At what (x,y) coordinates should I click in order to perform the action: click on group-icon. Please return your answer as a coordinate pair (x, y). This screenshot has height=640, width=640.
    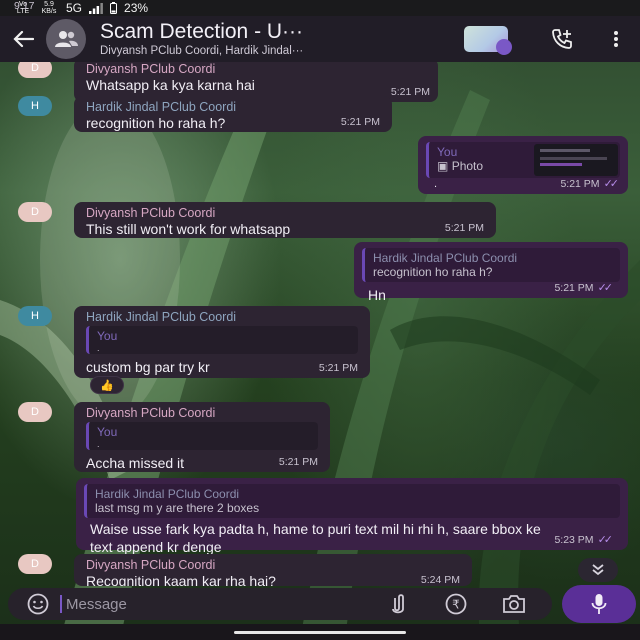
    Looking at the image, I should click on (66, 39).